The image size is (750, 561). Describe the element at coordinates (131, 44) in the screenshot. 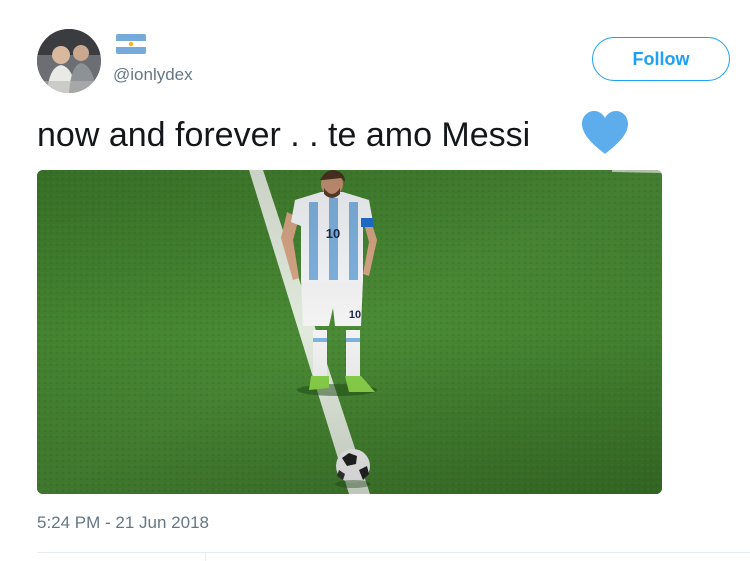

I see `argentina-flag-icon` at that location.